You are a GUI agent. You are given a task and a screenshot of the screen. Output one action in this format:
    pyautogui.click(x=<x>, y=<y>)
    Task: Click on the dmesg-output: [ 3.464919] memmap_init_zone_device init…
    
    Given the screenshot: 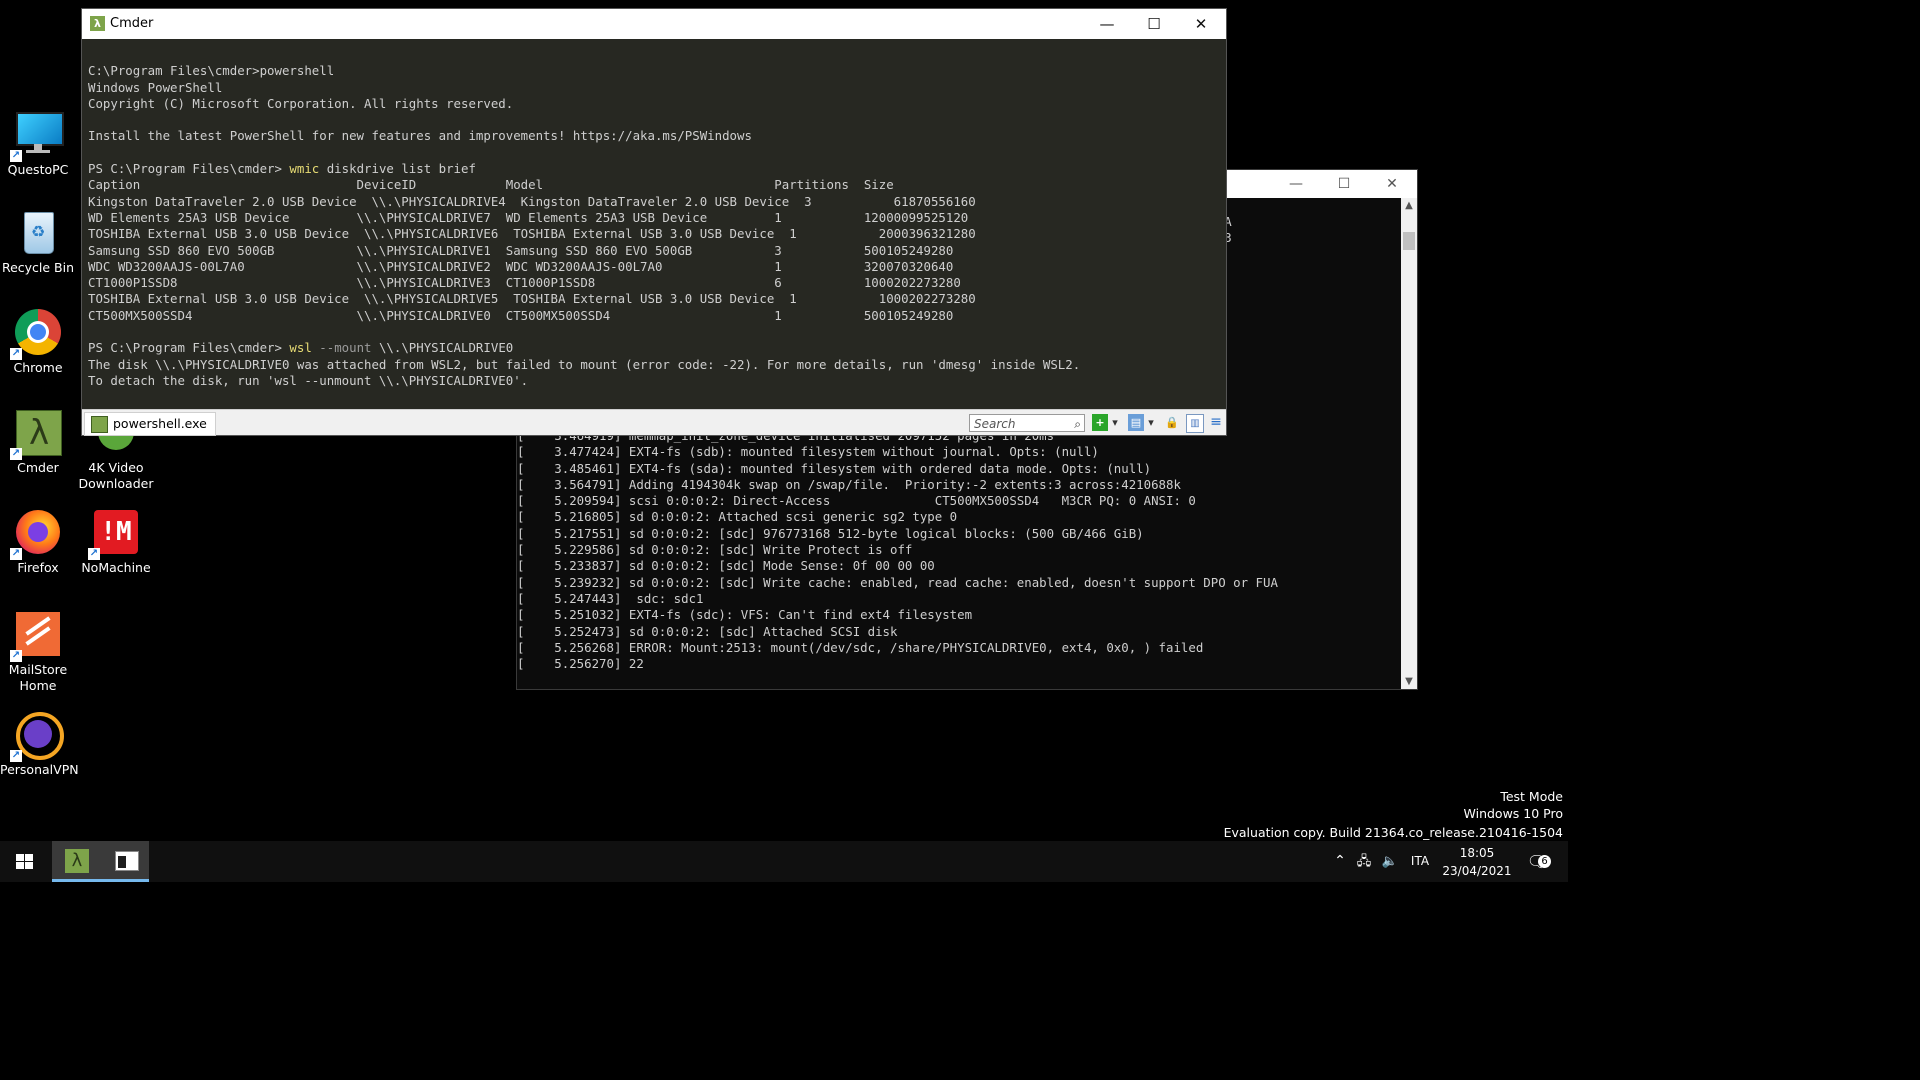 What is the action you would take?
    pyautogui.click(x=897, y=550)
    